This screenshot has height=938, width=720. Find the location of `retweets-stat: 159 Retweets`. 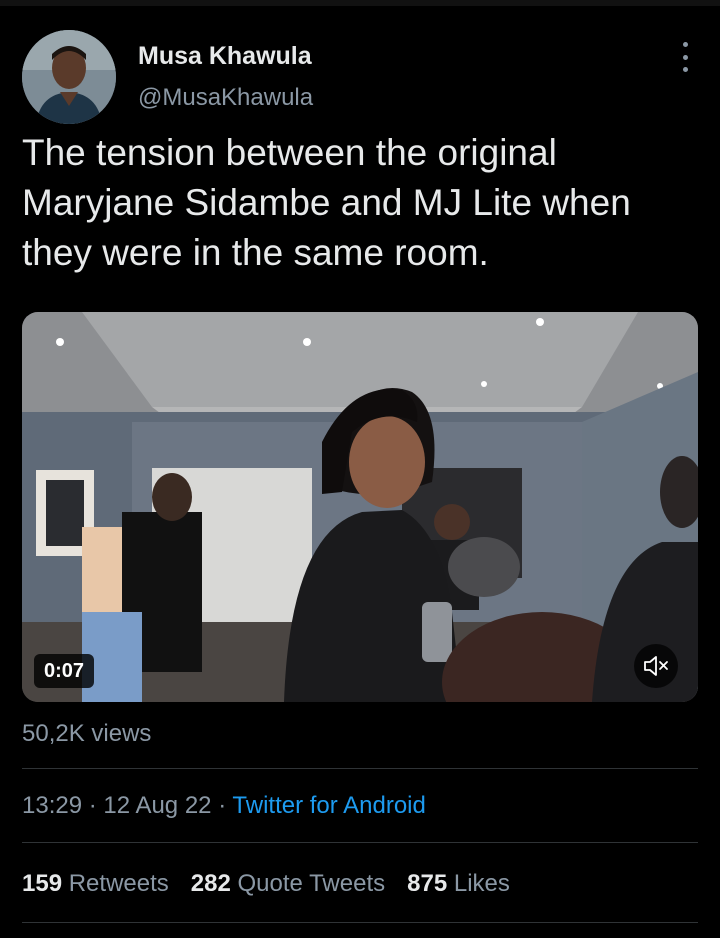

retweets-stat: 159 Retweets is located at coordinates (95, 884).